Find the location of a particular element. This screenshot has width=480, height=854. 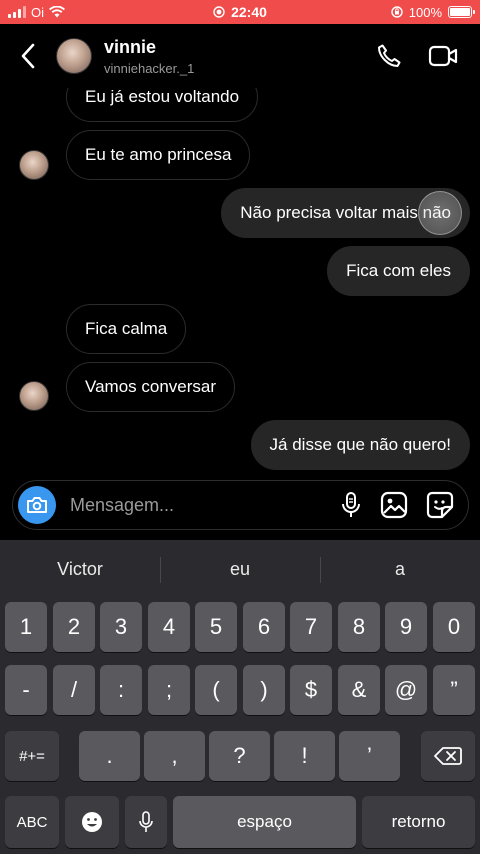

dictation-key is located at coordinates (146, 822).